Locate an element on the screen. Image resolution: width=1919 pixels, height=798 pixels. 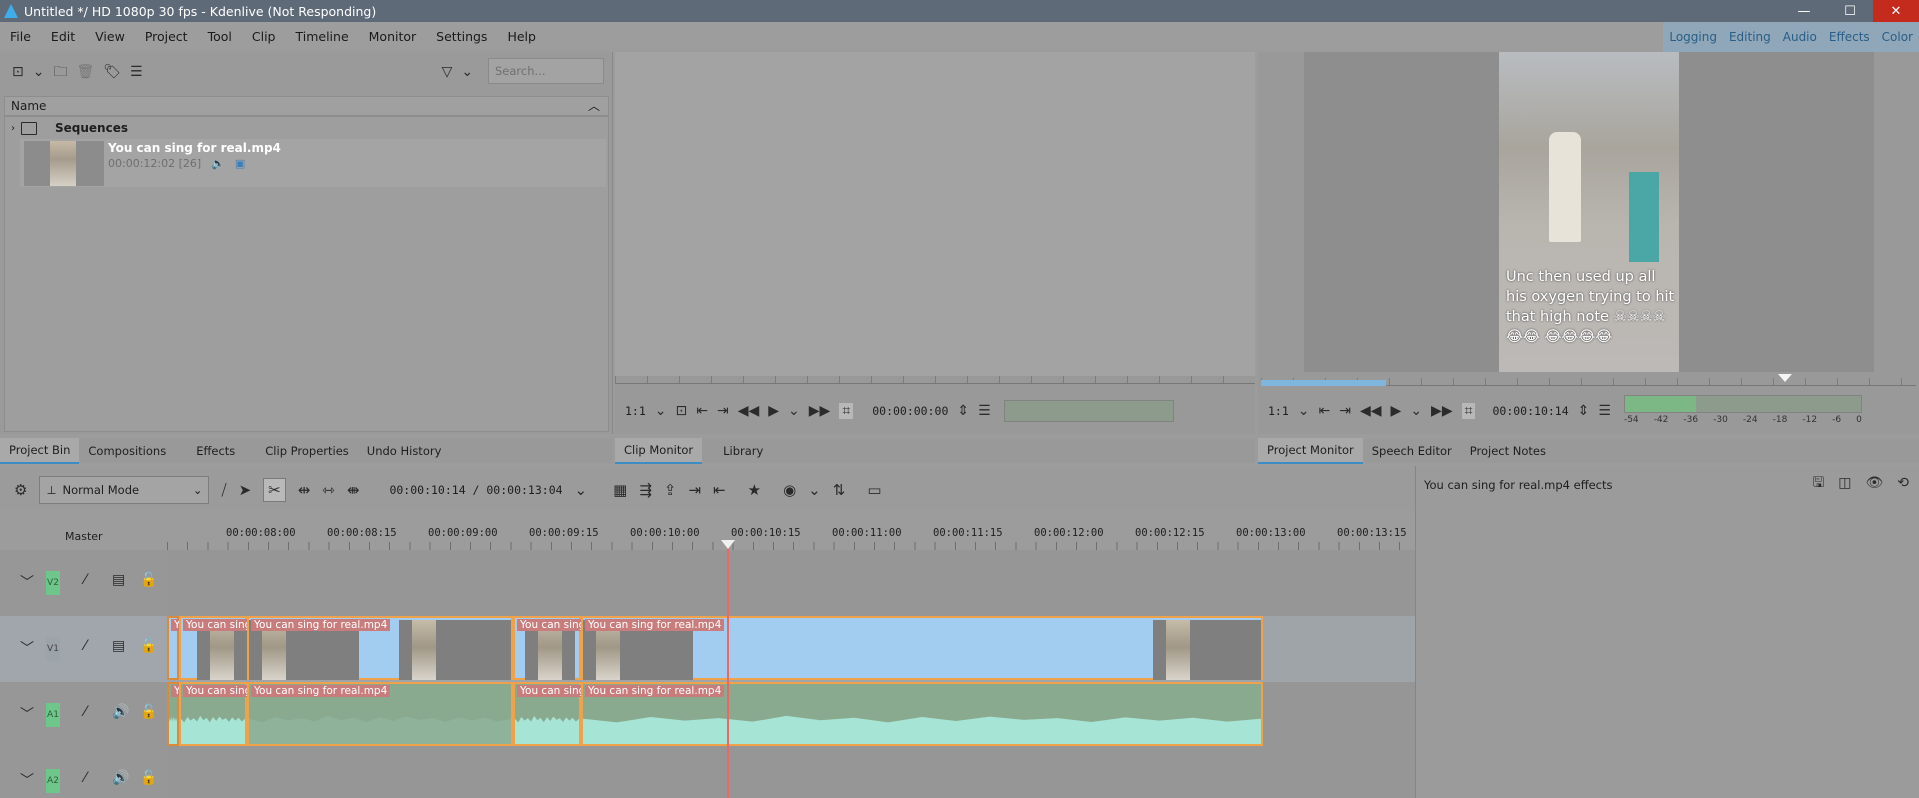
layout-logging: Logging is located at coordinates (1693, 37).